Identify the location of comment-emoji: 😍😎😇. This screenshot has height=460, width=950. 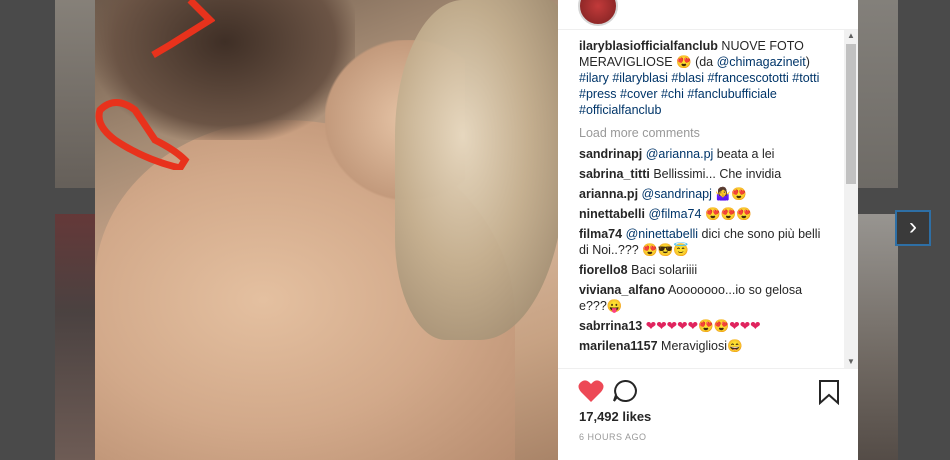
(665, 250).